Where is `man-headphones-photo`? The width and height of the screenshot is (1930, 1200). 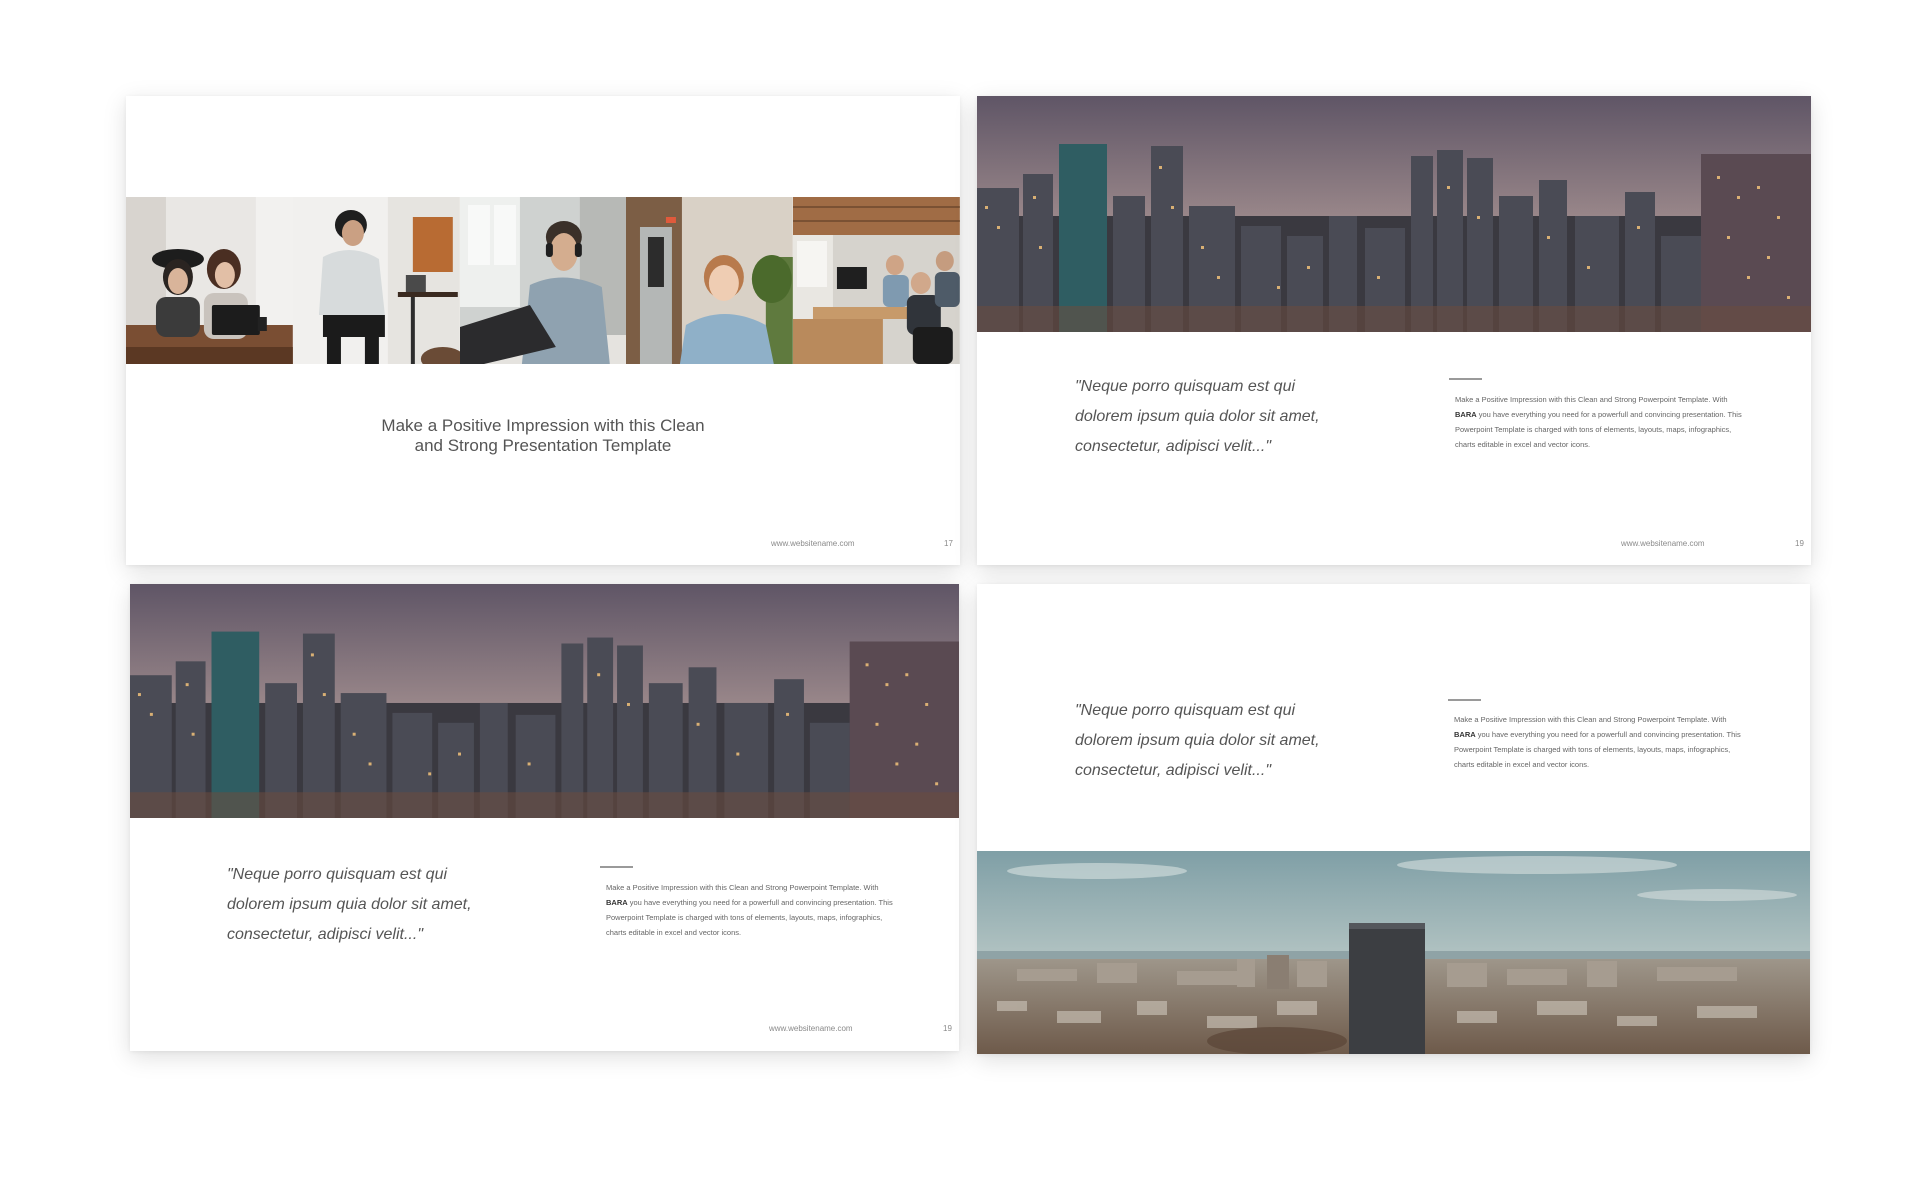 man-headphones-photo is located at coordinates (543, 280).